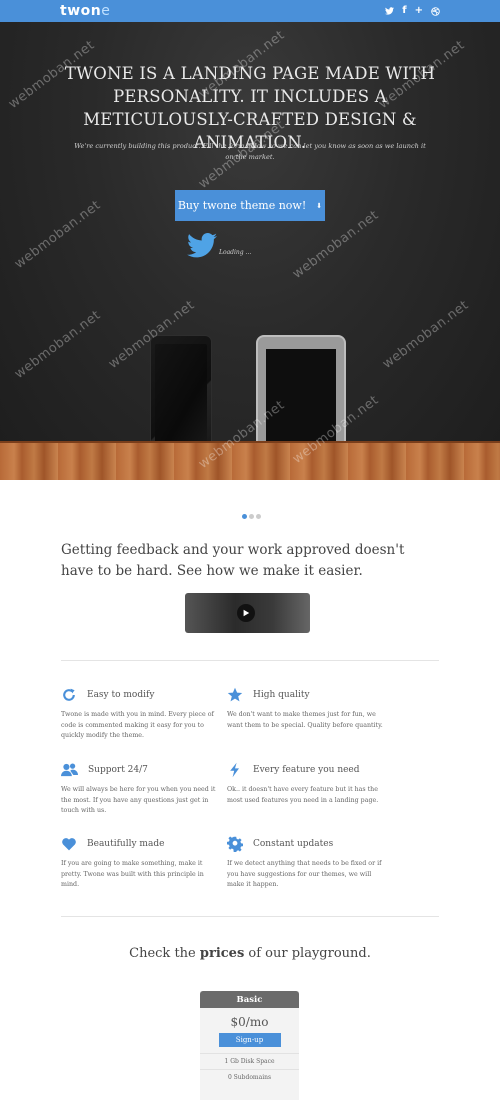 This screenshot has width=500, height=1100. Describe the element at coordinates (234, 770) in the screenshot. I see `bolt-icon` at that location.